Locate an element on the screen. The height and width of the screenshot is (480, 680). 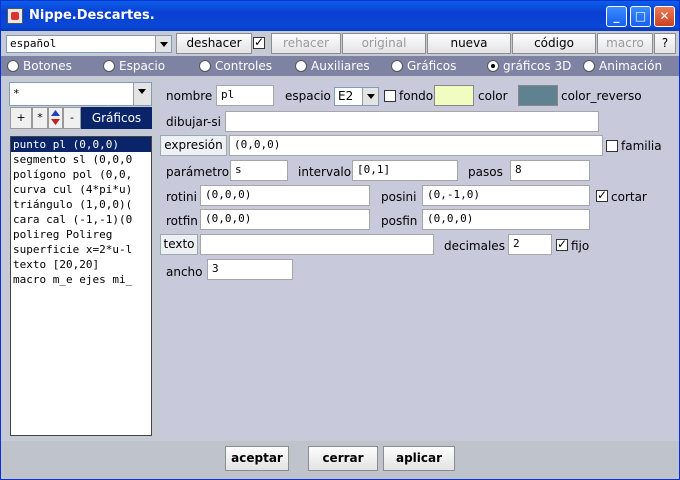
accept-button: aceptar is located at coordinates (257, 458).